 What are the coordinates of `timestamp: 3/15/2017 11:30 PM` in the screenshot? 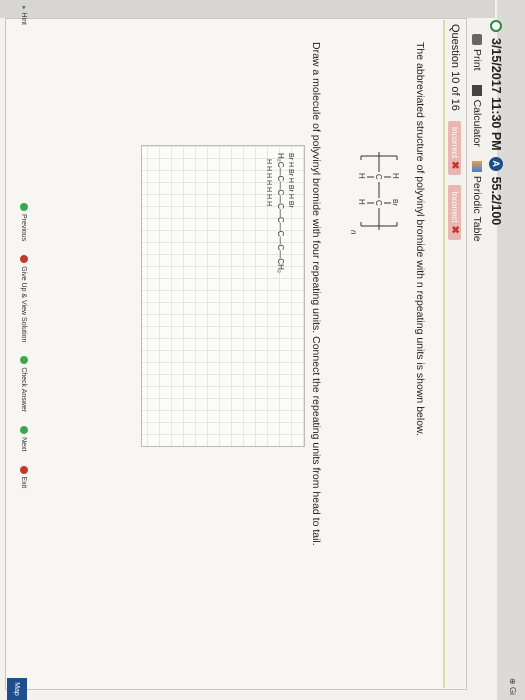 It's located at (496, 94).